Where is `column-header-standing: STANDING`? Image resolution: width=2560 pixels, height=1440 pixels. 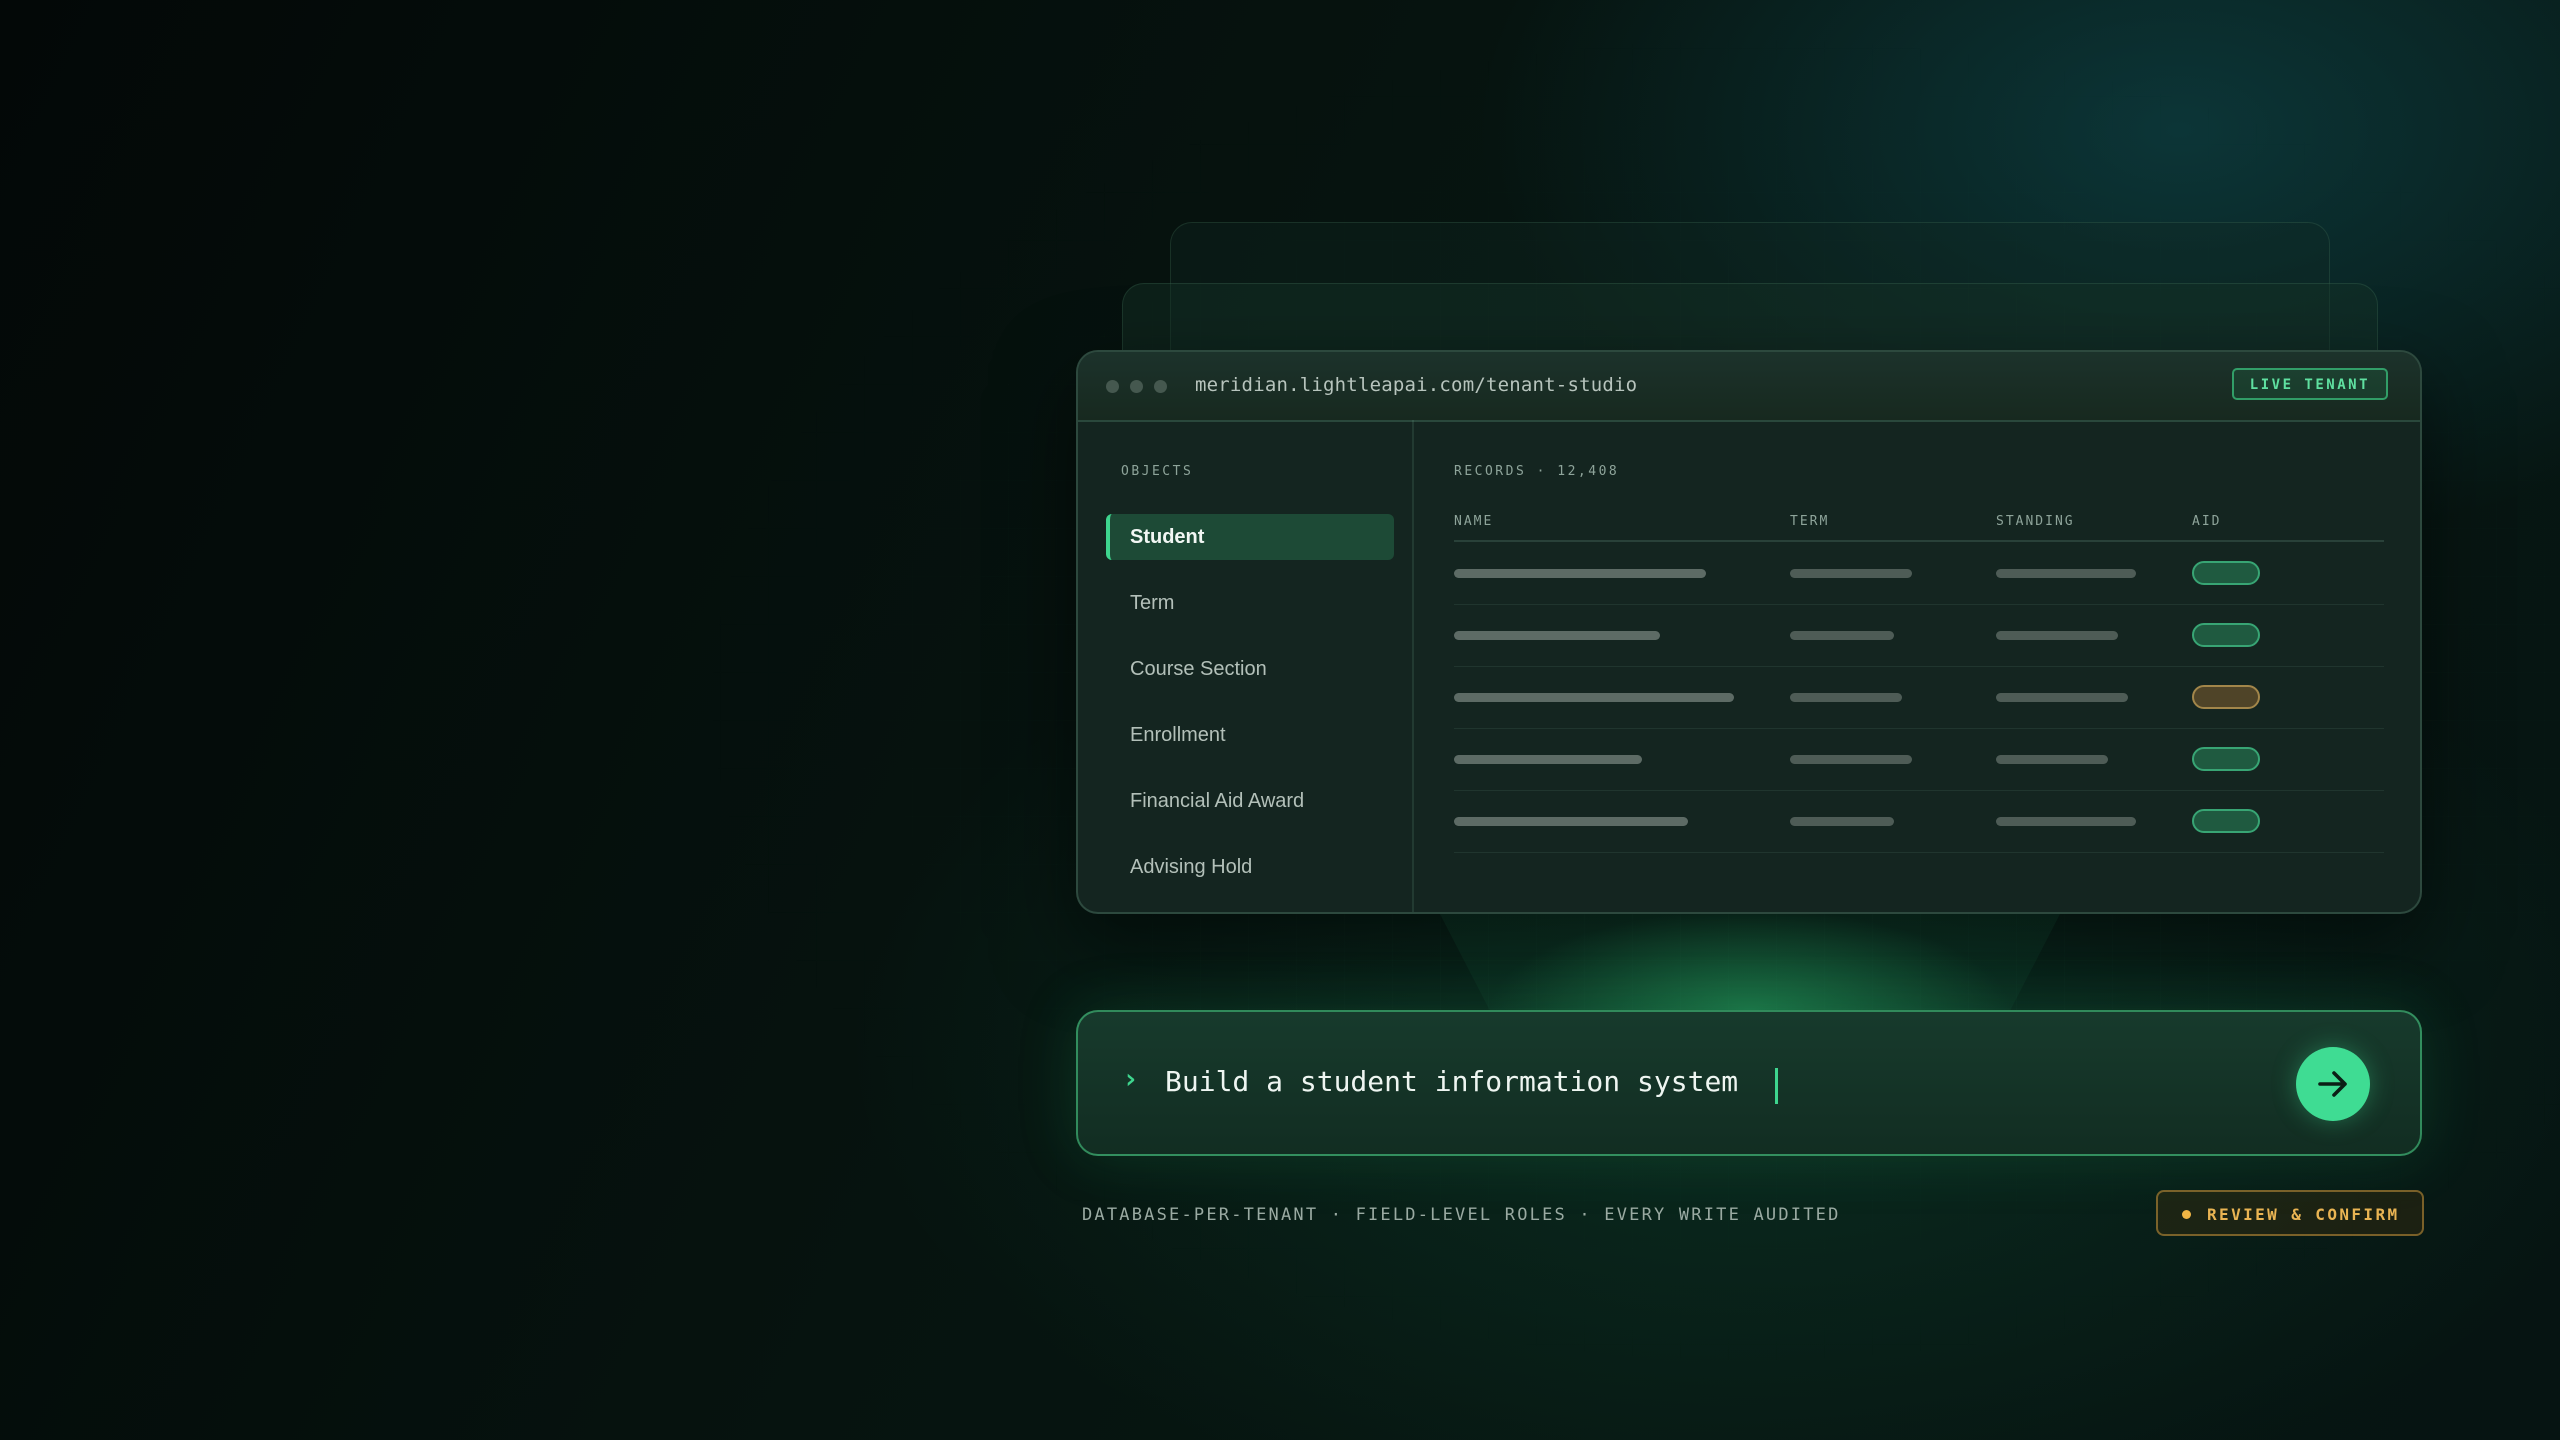 column-header-standing: STANDING is located at coordinates (2035, 521).